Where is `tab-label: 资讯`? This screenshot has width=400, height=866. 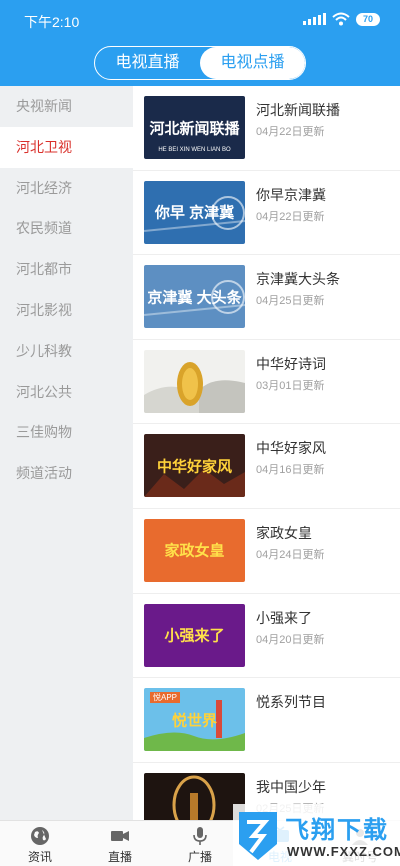 tab-label: 资讯 is located at coordinates (39, 857).